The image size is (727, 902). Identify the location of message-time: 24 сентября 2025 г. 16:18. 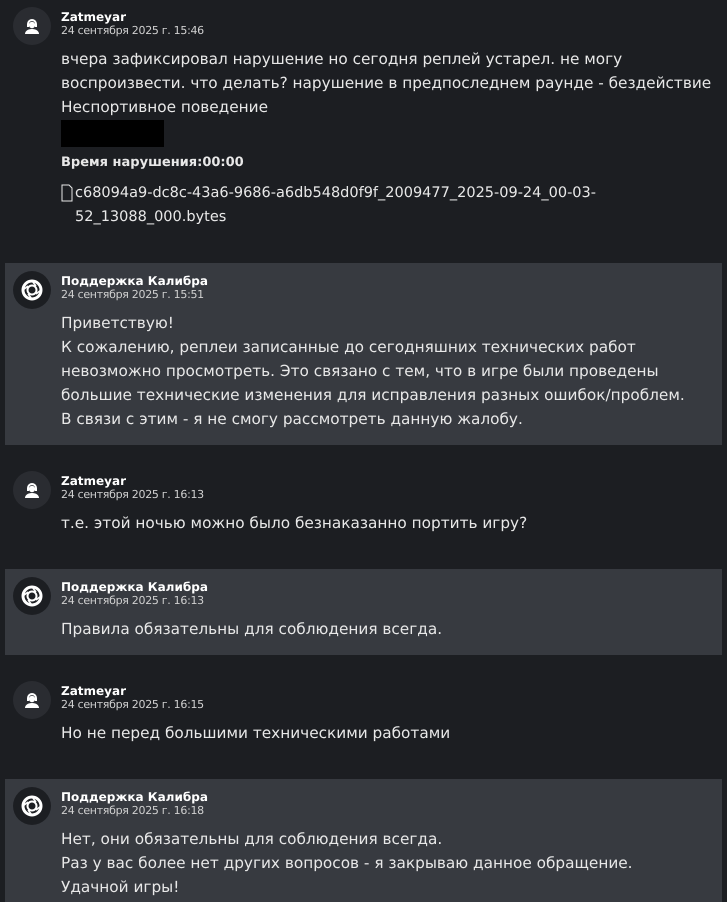
(133, 810).